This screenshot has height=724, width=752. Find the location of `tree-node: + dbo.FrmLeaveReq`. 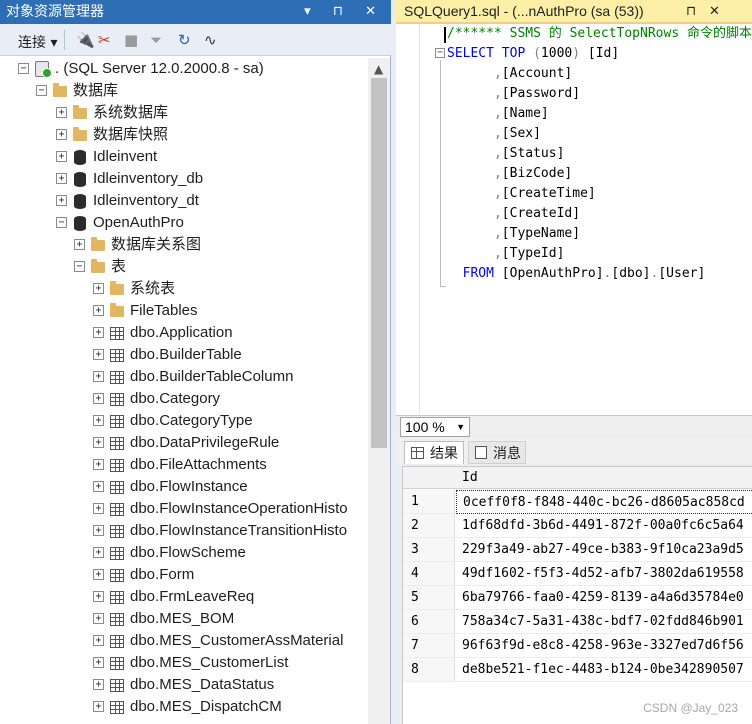

tree-node: + dbo.FrmLeaveReq is located at coordinates (230, 597).